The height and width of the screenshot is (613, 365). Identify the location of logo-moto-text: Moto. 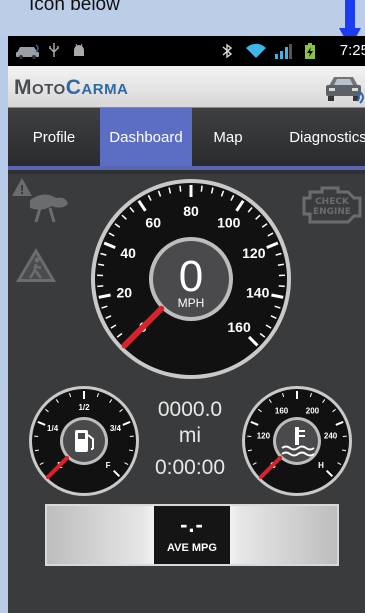
(40, 87).